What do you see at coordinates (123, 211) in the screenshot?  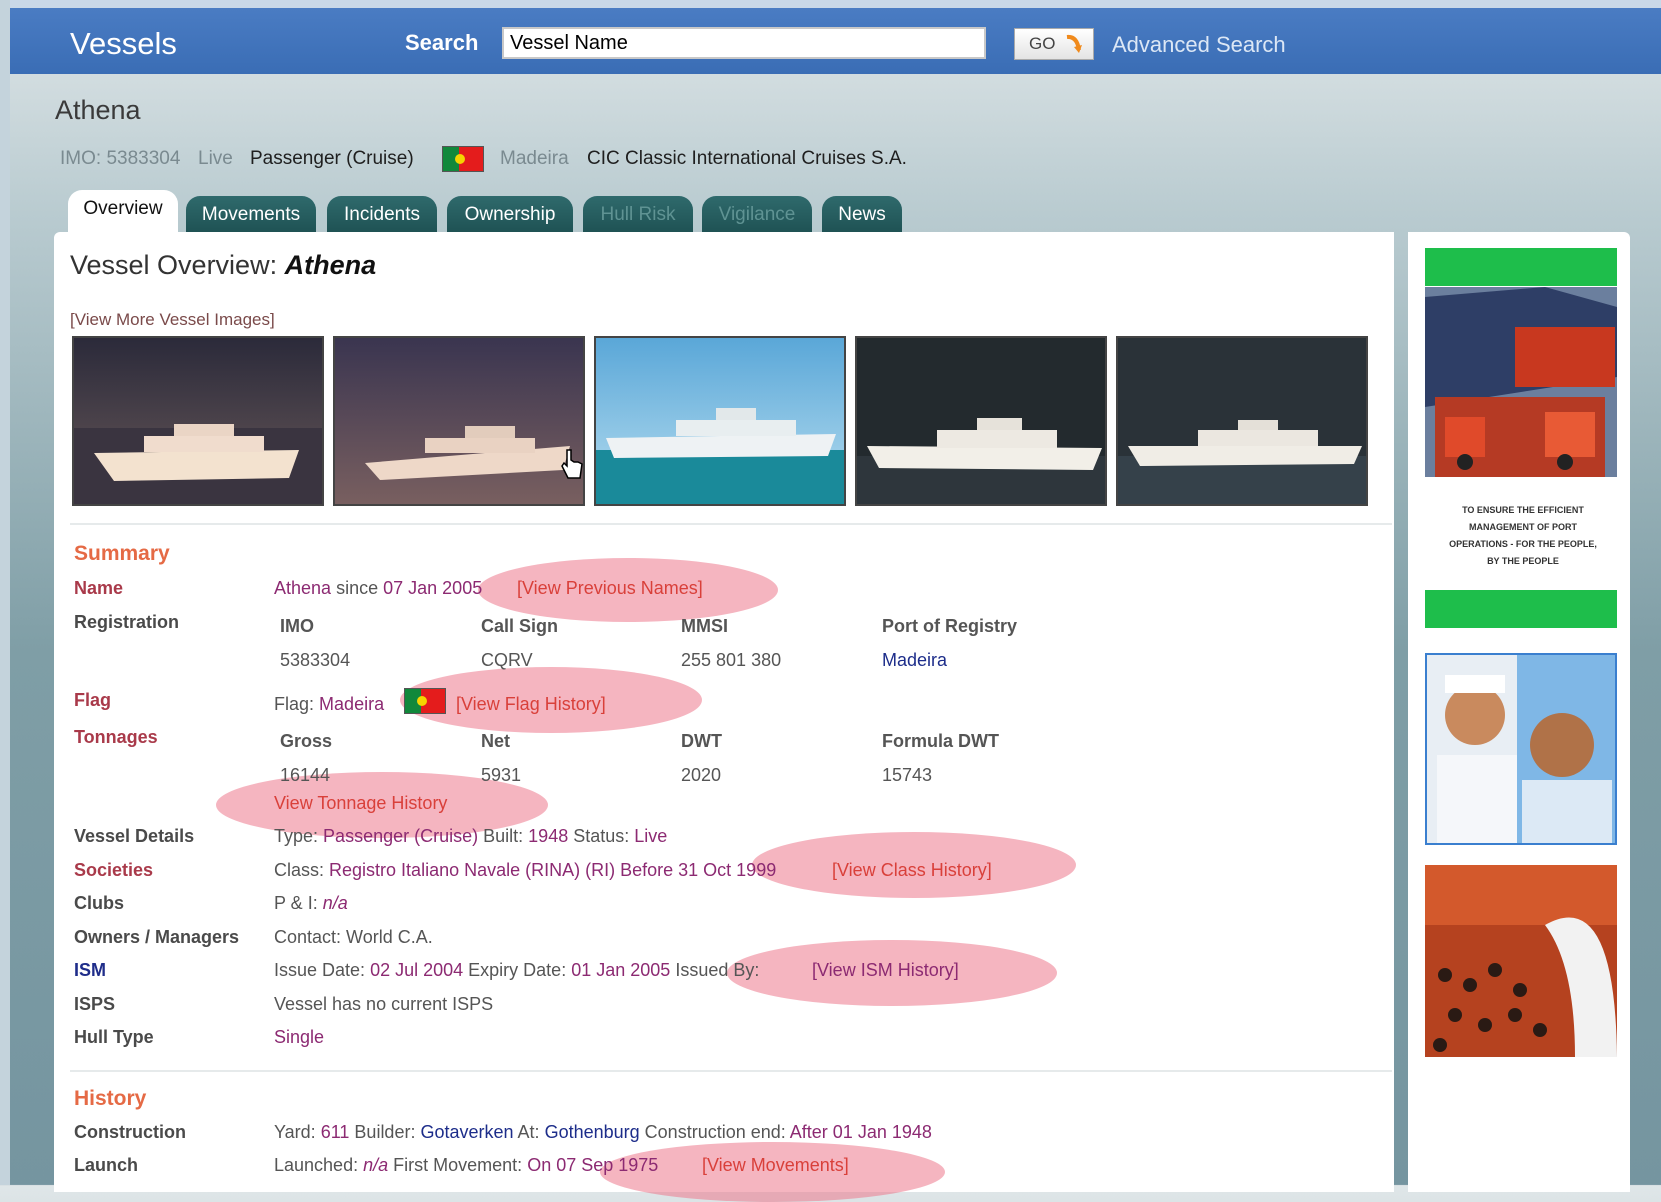 I see `tab-overview: Overview` at bounding box center [123, 211].